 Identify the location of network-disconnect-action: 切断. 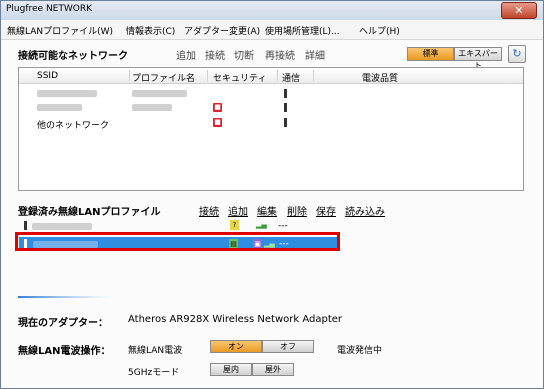
(244, 54).